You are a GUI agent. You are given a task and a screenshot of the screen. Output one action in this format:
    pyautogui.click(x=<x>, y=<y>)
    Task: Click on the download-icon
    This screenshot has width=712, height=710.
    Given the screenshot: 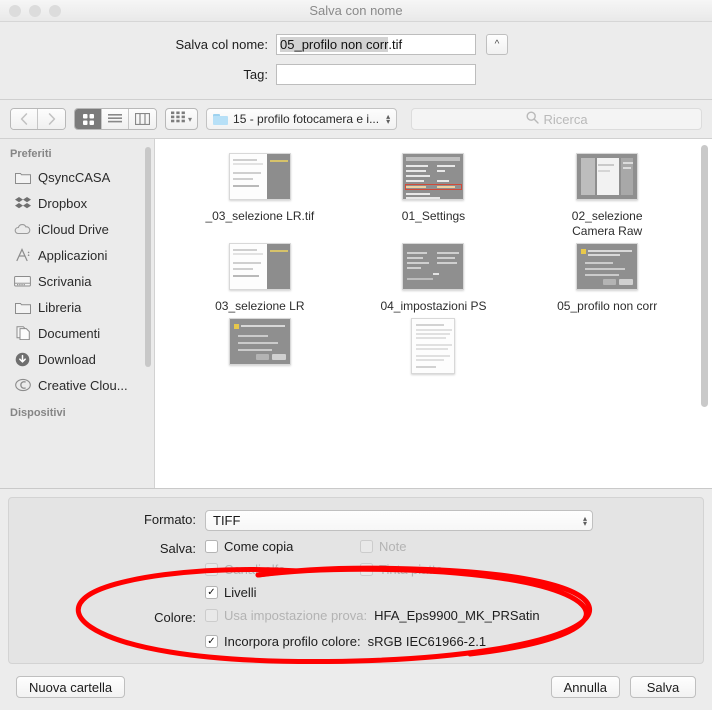 What is the action you would take?
    pyautogui.click(x=22, y=359)
    